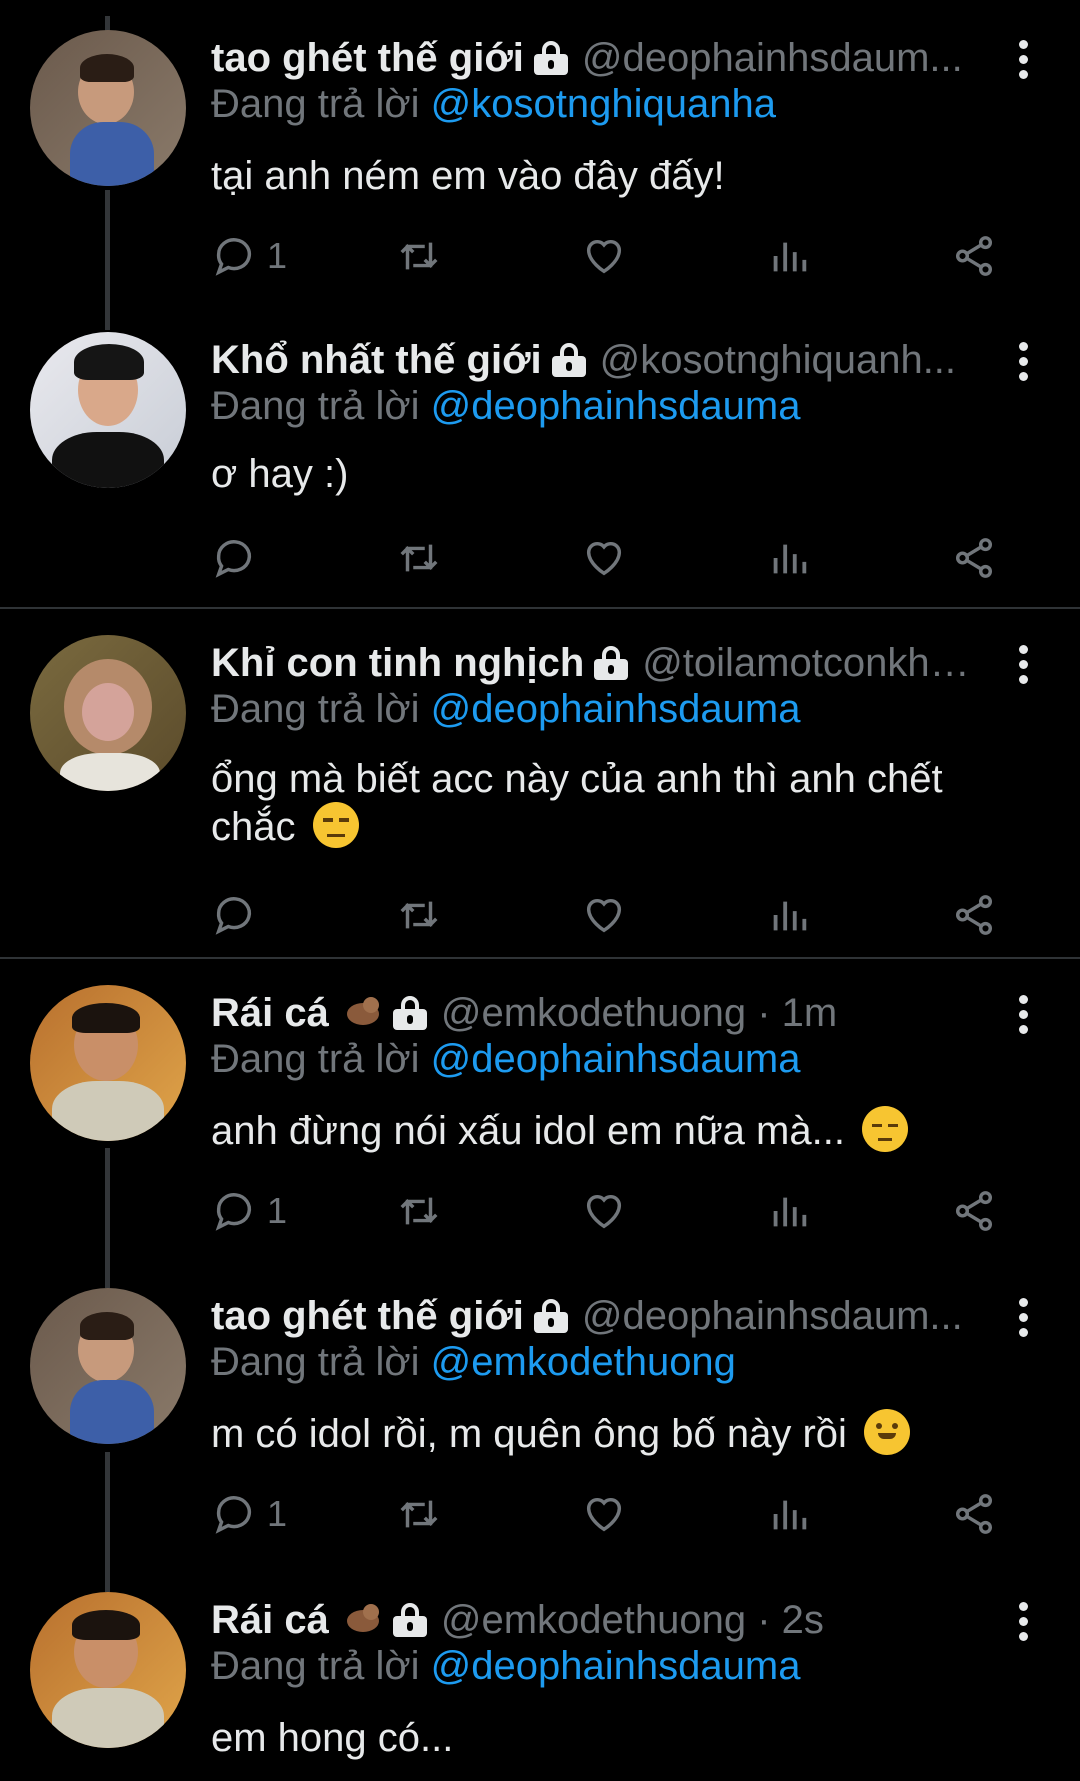 The height and width of the screenshot is (1781, 1080). I want to click on hugging-face-emoji, so click(887, 1432).